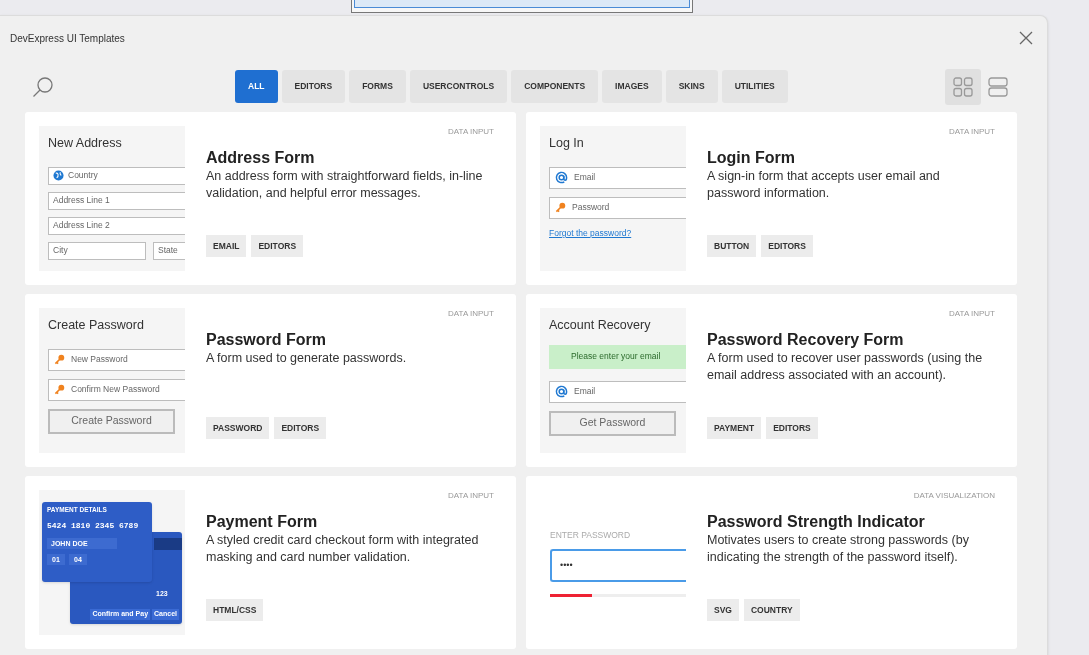 The width and height of the screenshot is (1089, 655). Describe the element at coordinates (377, 86) in the screenshot. I see `filter-tab: FORMS` at that location.